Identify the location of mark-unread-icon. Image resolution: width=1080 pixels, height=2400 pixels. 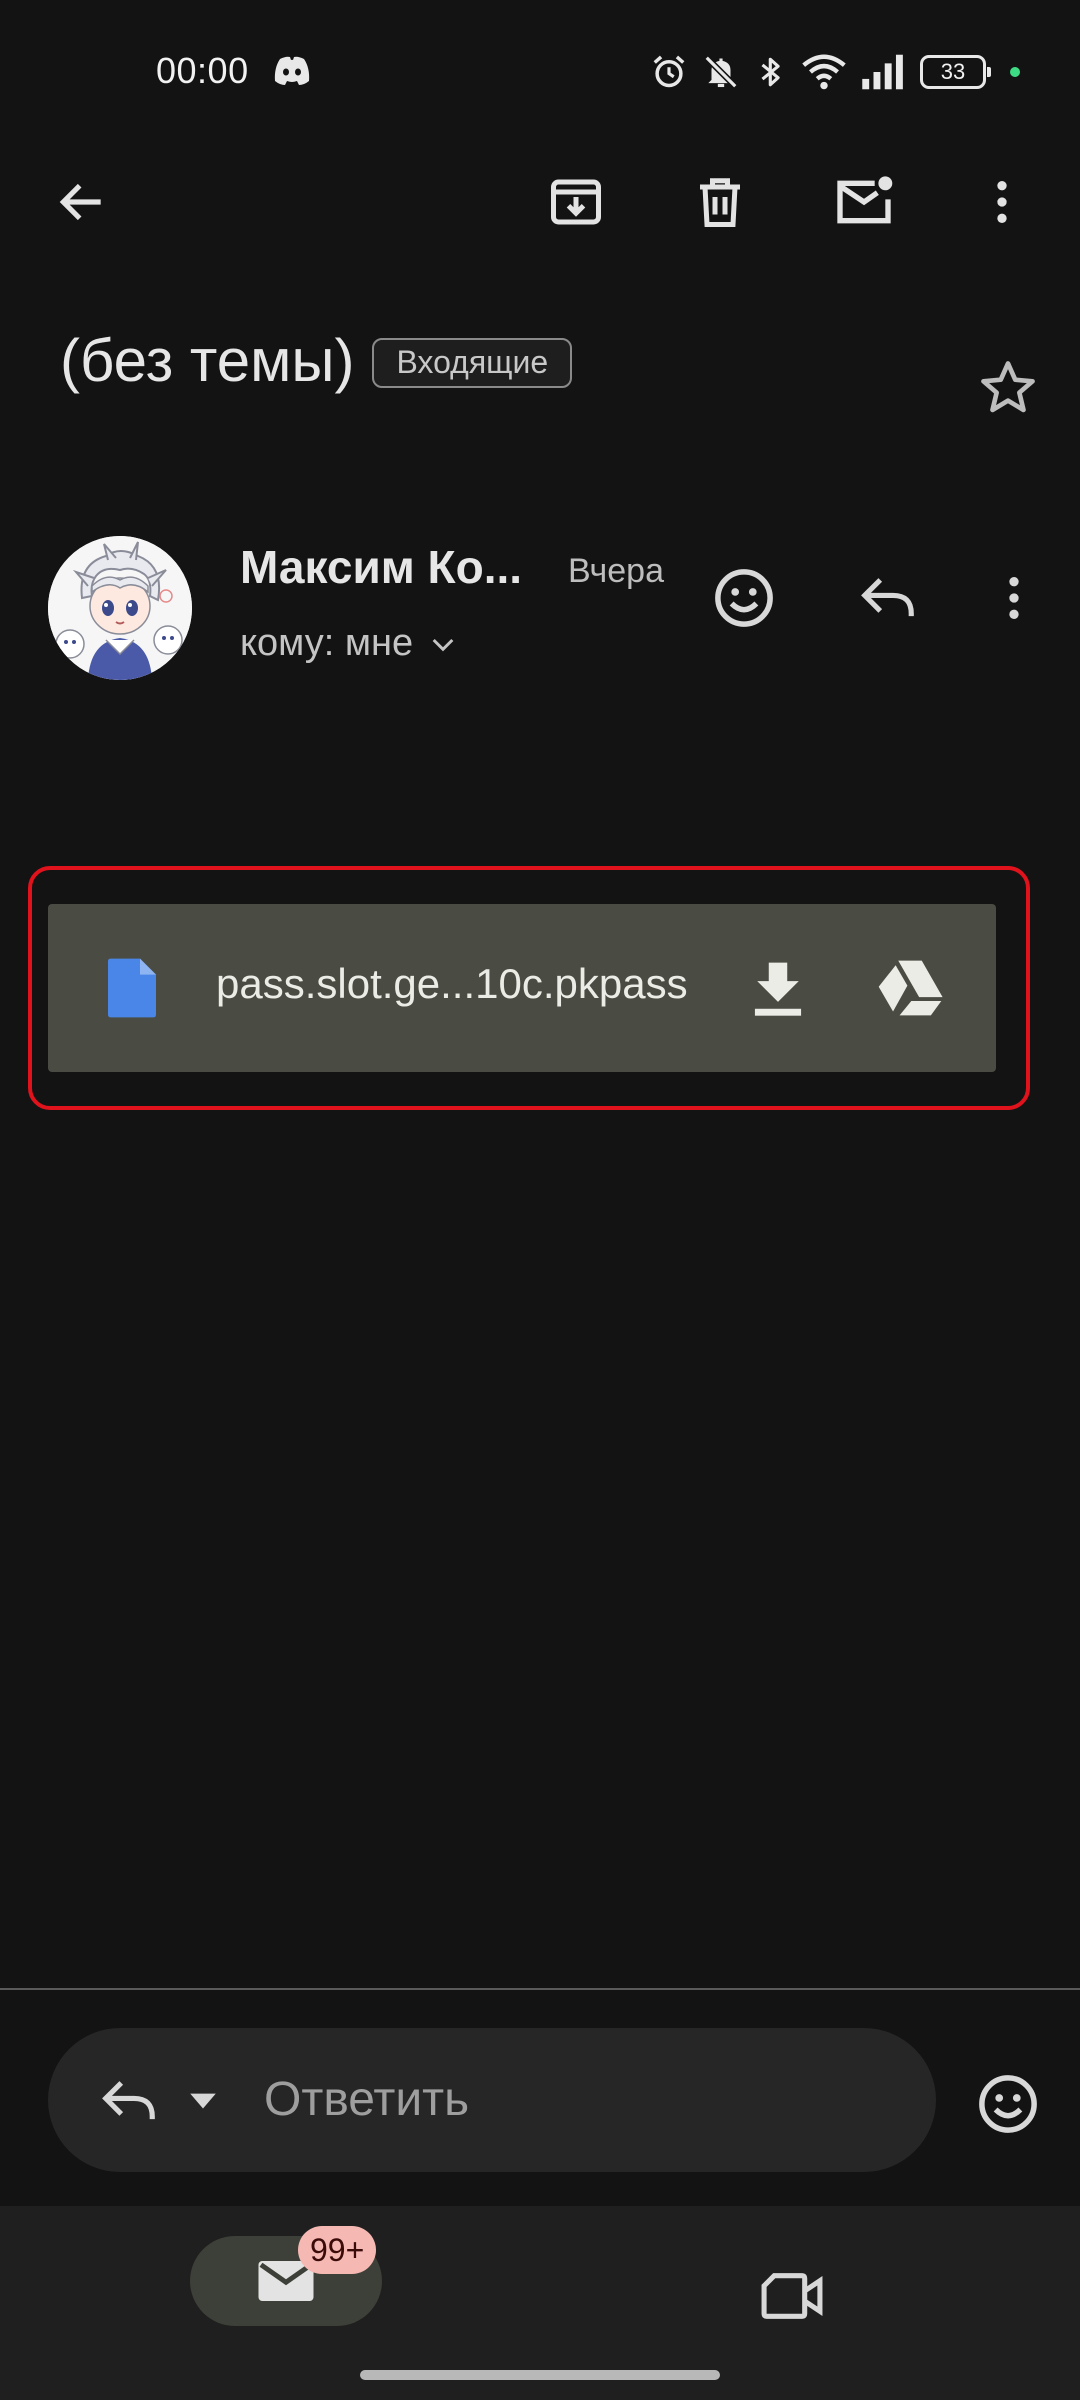
(865, 200).